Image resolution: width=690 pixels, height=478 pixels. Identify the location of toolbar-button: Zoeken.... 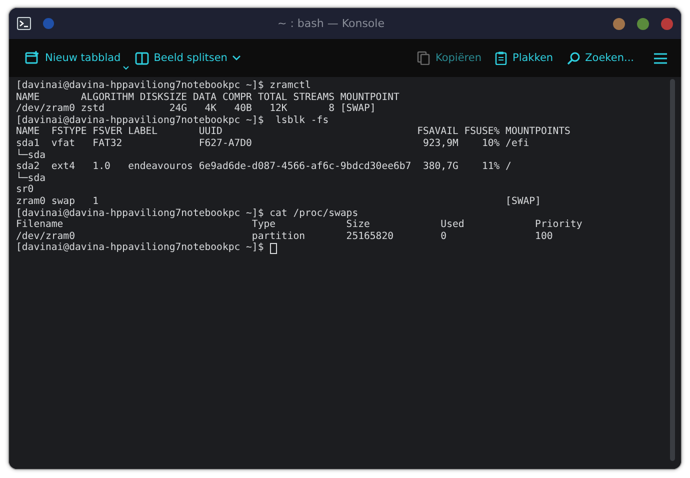
(600, 58).